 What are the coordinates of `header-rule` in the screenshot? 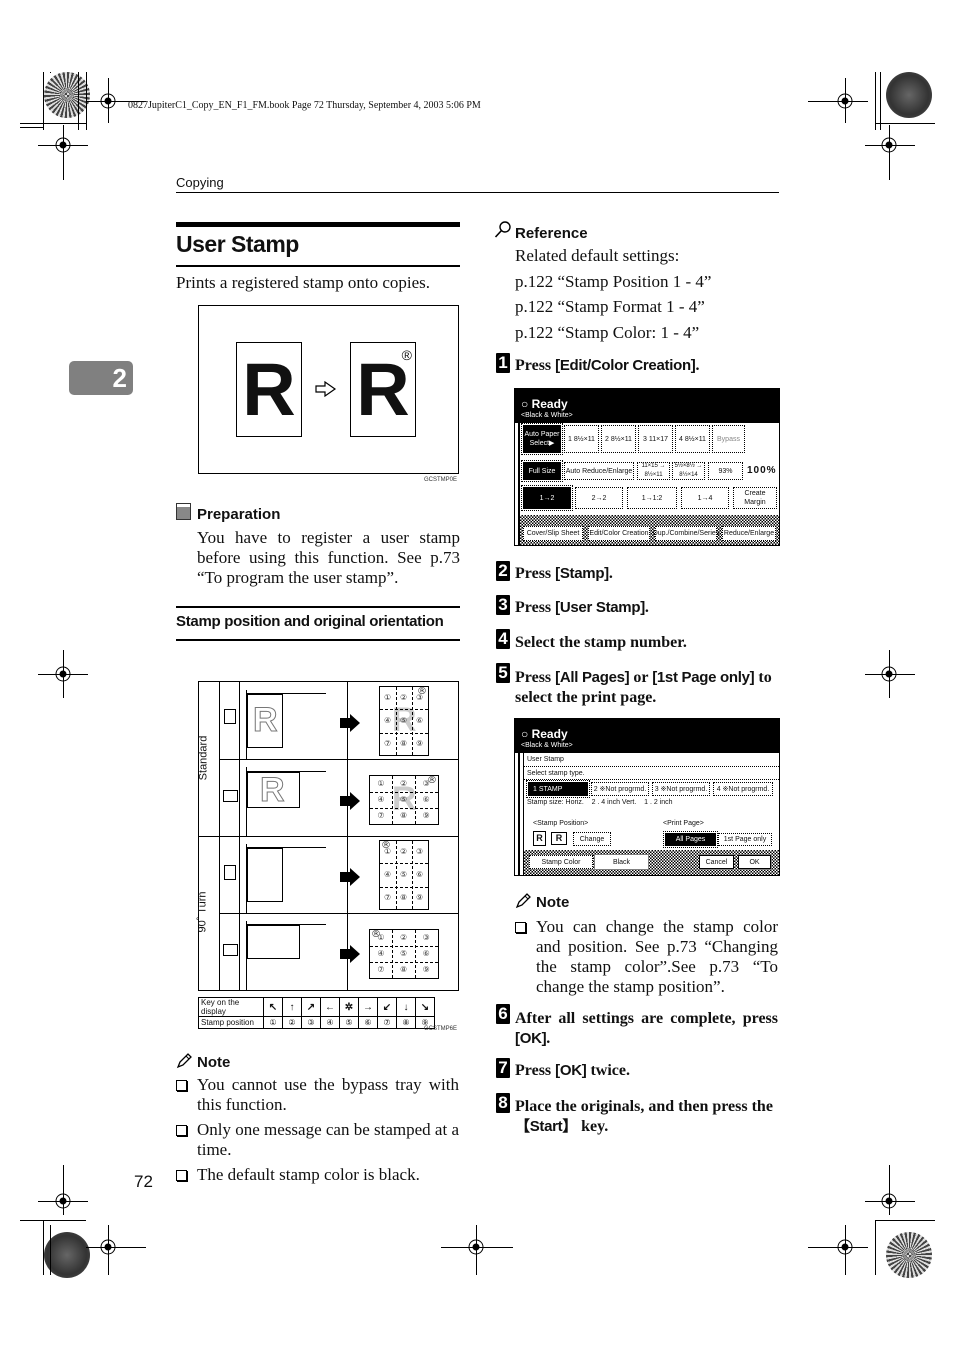 It's located at (477, 192).